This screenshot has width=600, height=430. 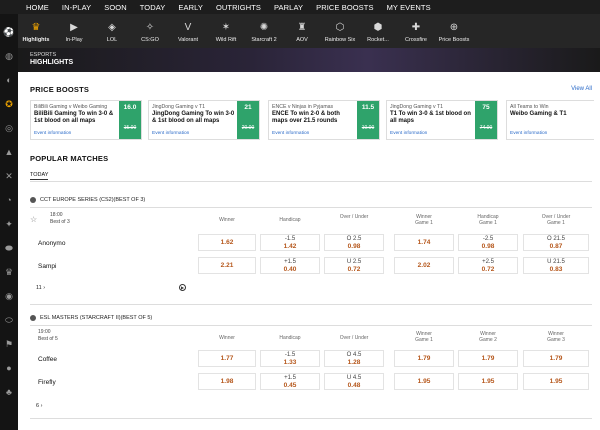 I want to click on play-icon: ▶, so click(x=74, y=27).